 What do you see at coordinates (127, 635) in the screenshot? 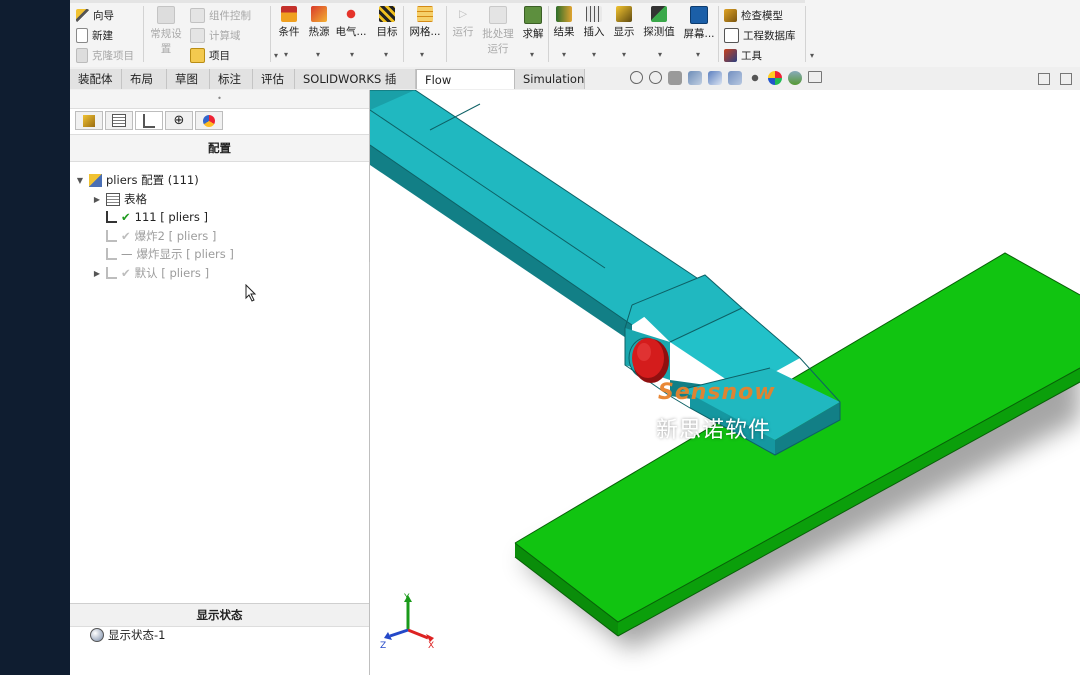
I see `display-state-item: 显示状态-1` at bounding box center [127, 635].